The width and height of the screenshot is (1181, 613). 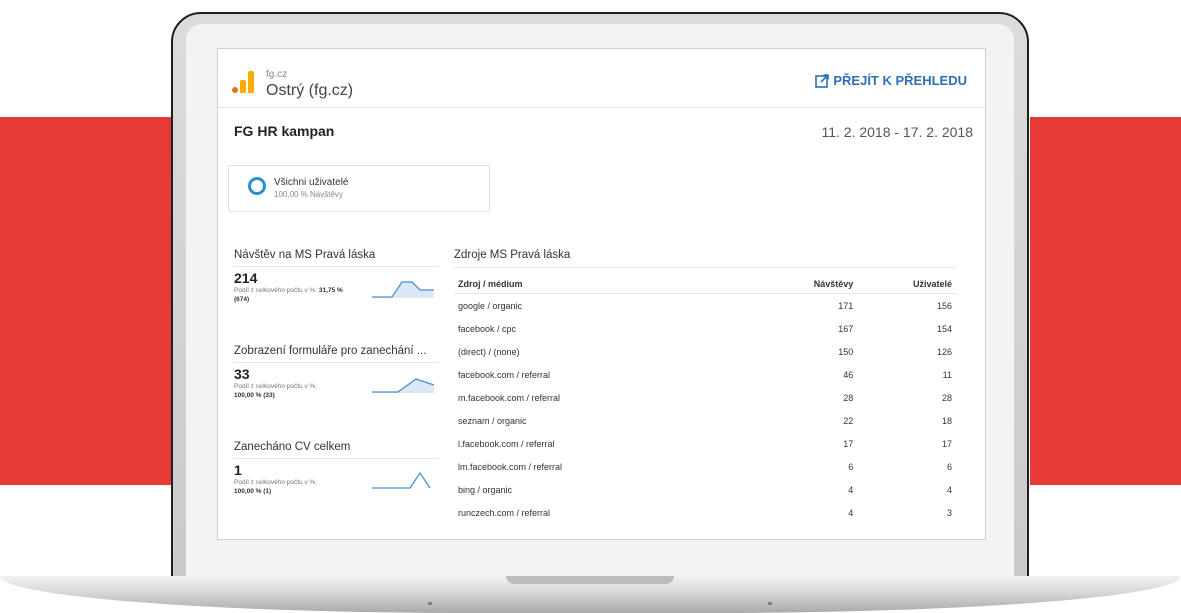 I want to click on goto-overview-link: PŘEJÍT K PŘEHLEDU, so click(x=891, y=80).